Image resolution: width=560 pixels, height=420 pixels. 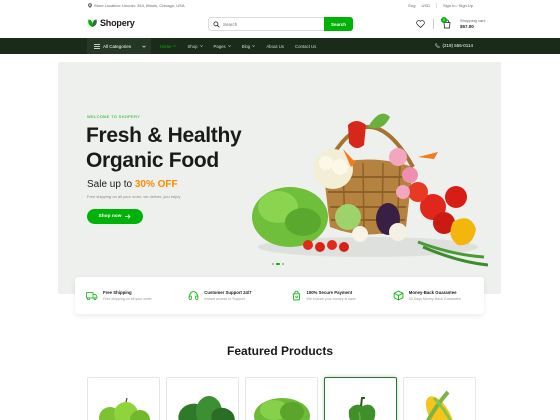 I want to click on hero-title-line-1: Fresh & Healthy, so click(x=164, y=135).